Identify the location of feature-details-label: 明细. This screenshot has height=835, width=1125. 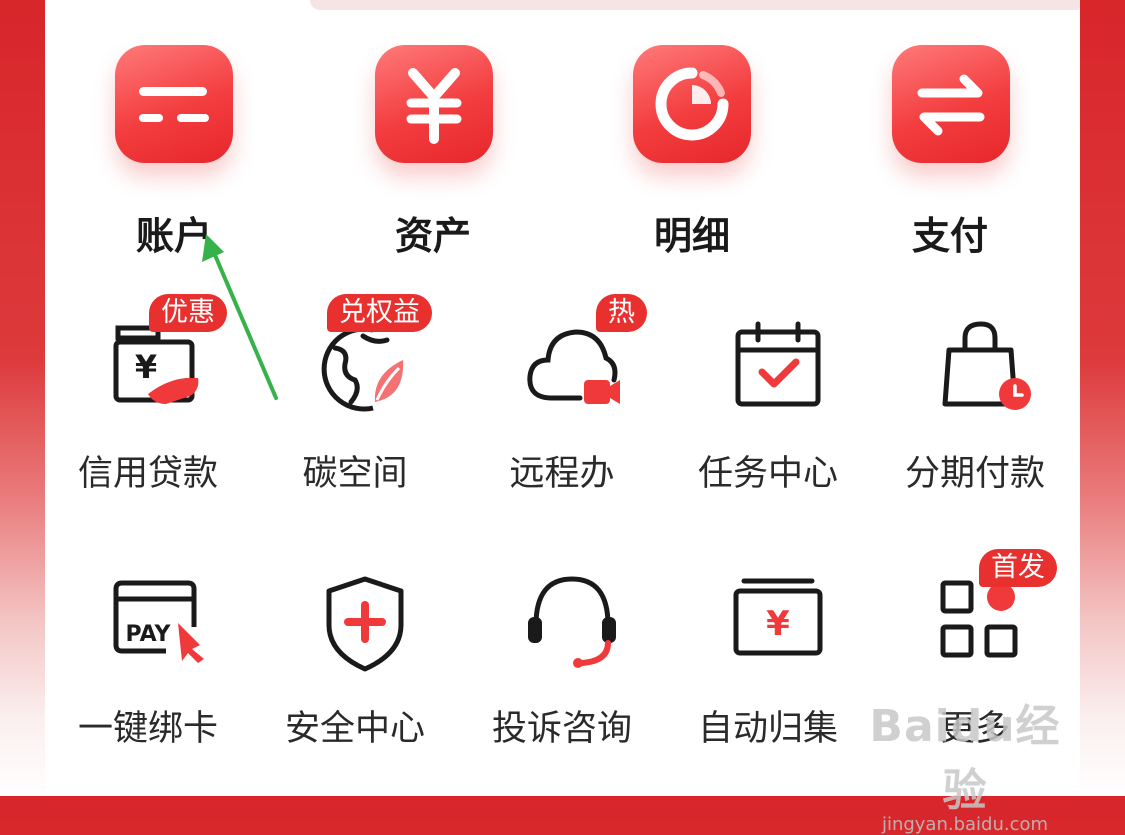
(691, 236).